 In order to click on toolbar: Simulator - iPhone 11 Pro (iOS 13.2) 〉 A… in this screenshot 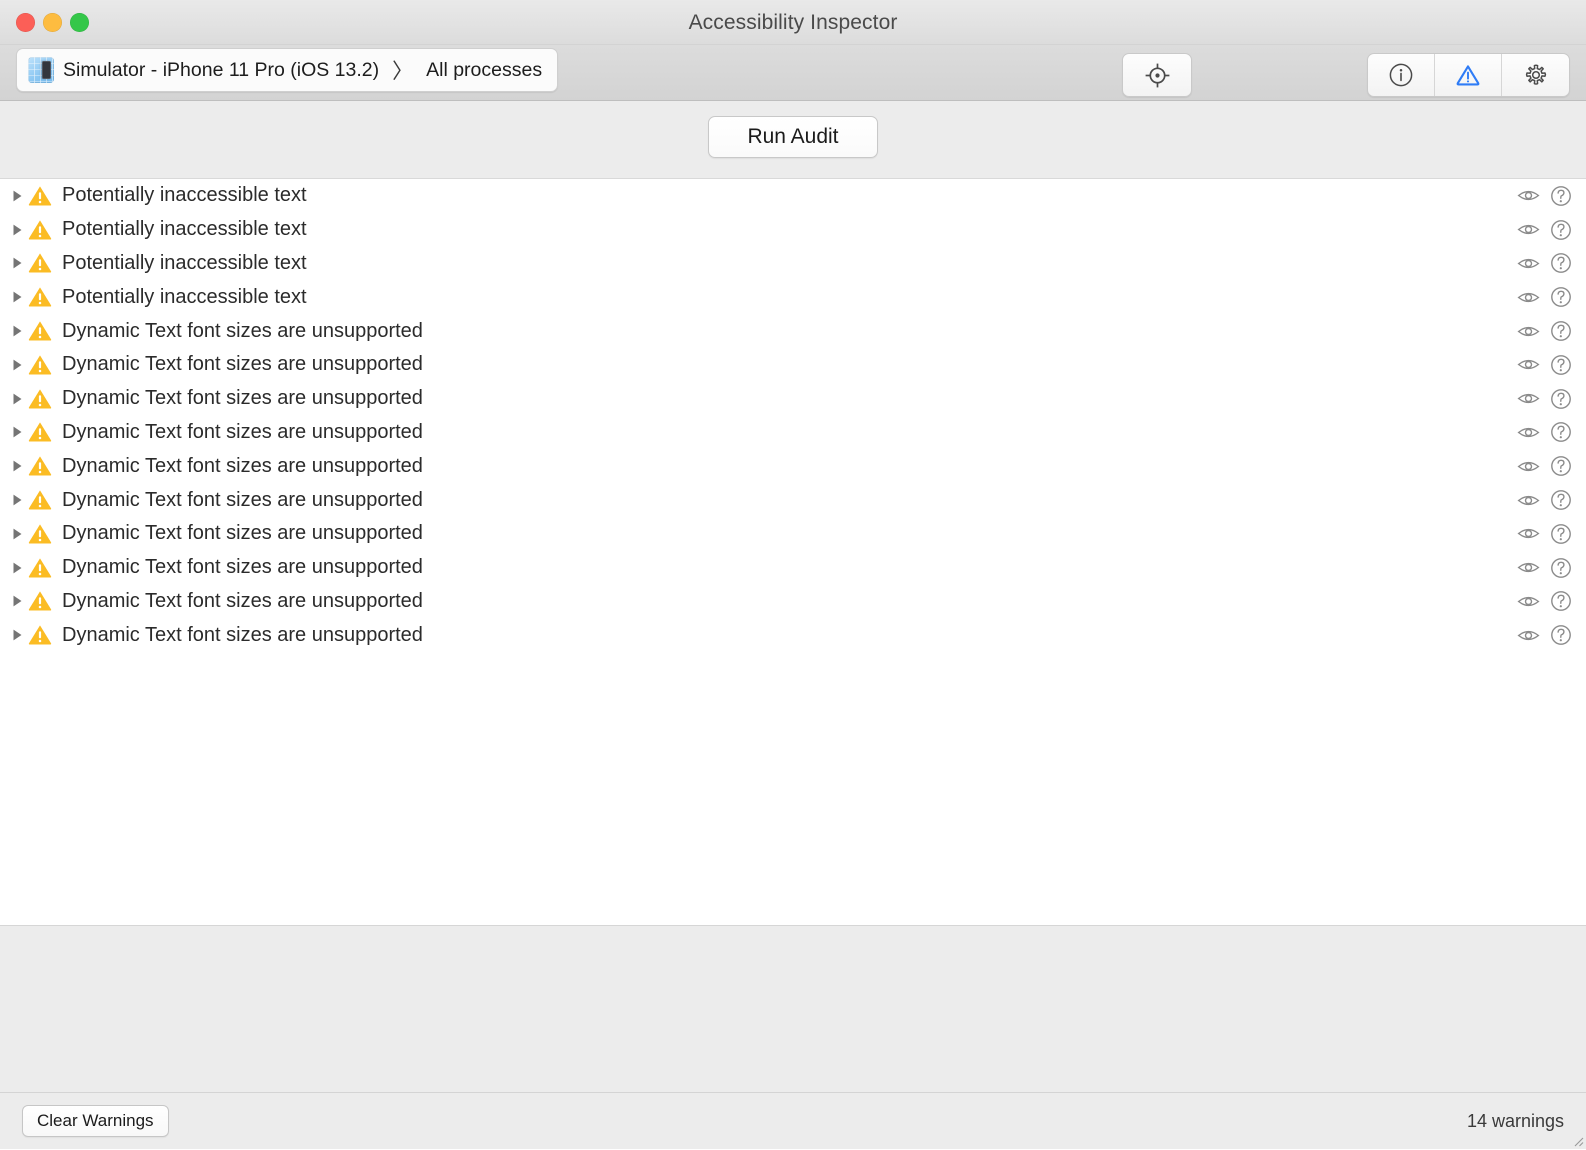, I will do `click(793, 73)`.